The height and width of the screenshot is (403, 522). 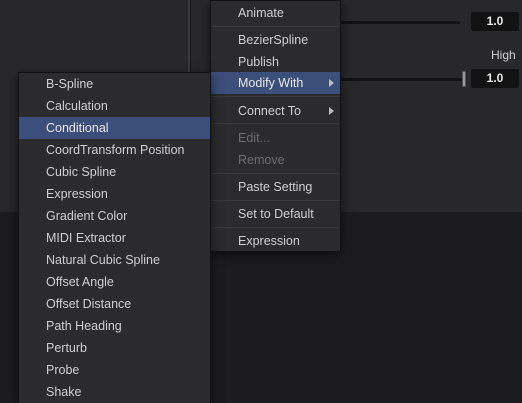 What do you see at coordinates (270, 111) in the screenshot?
I see `menu-item-connect-to-label: Connect To` at bounding box center [270, 111].